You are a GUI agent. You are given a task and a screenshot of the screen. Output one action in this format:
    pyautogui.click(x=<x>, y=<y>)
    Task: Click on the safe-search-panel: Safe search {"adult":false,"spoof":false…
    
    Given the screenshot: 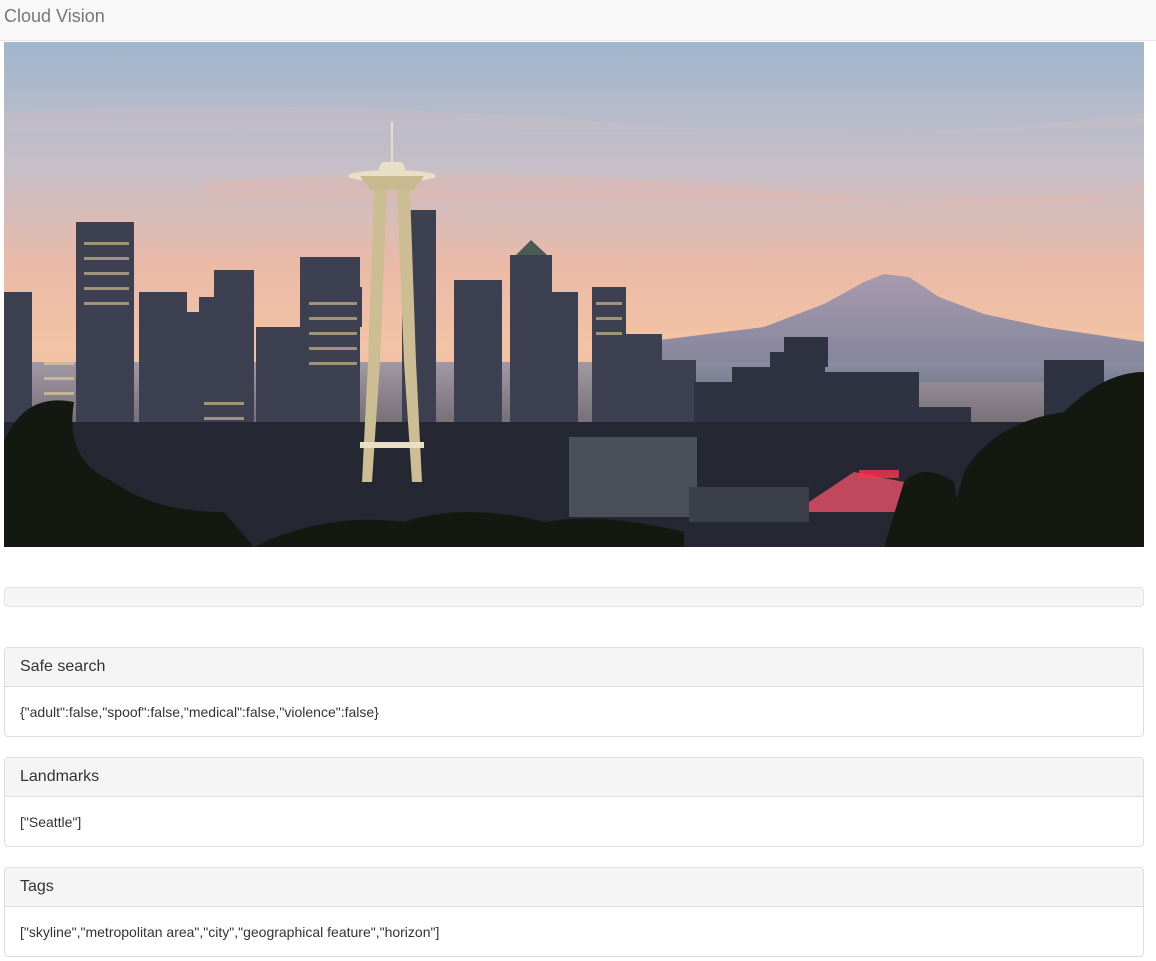 What is the action you would take?
    pyautogui.click(x=574, y=692)
    